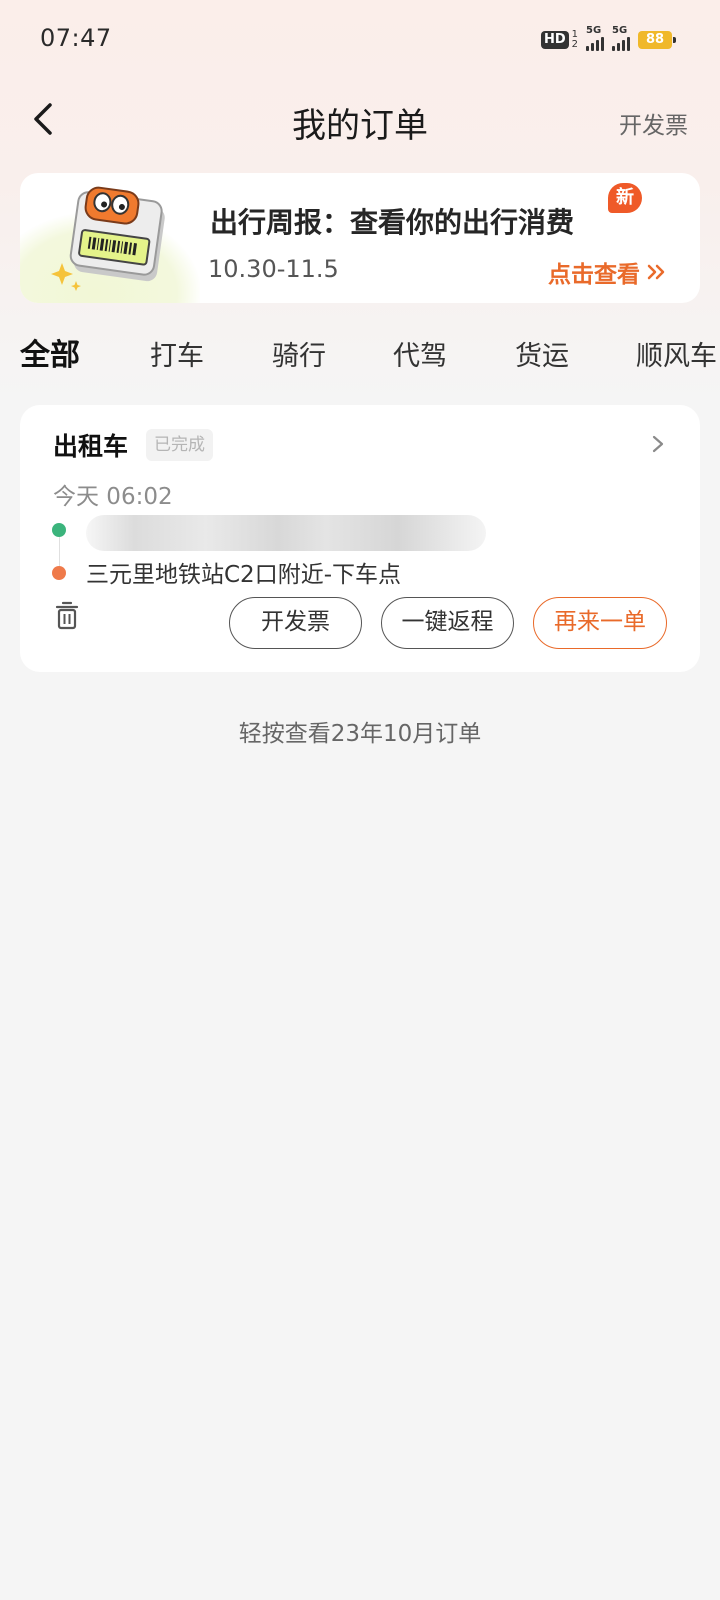 Image resolution: width=720 pixels, height=1600 pixels. Describe the element at coordinates (656, 272) in the screenshot. I see `double-chevron-right-icon` at that location.